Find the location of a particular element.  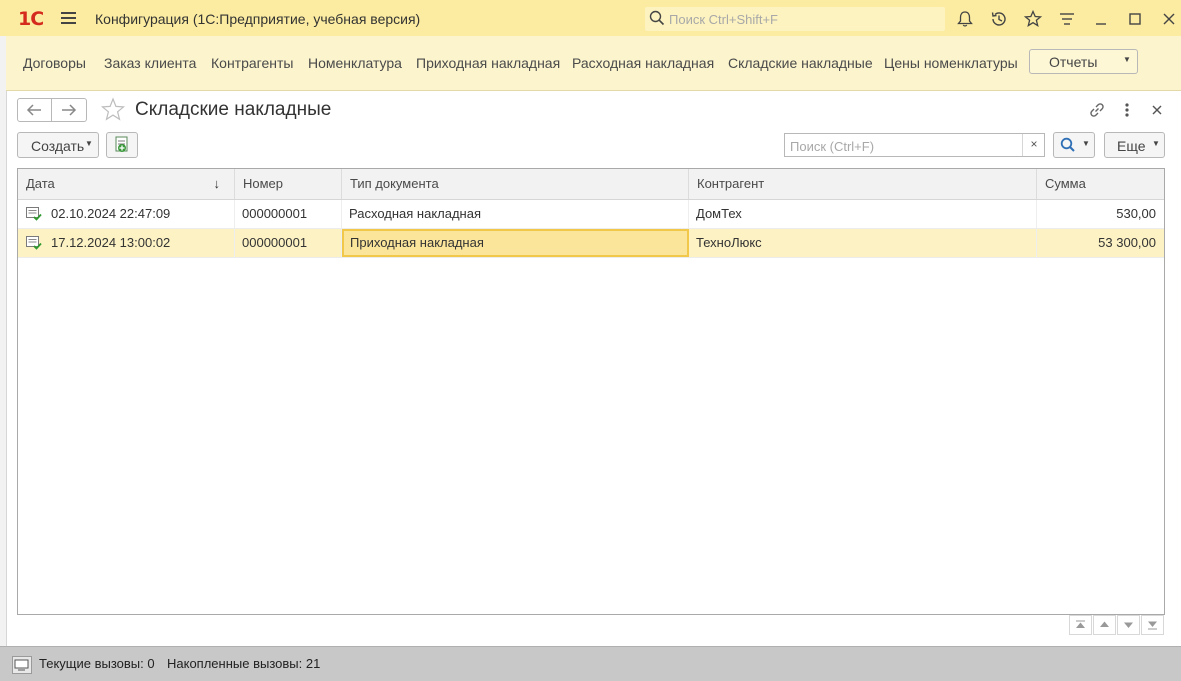

arrow-right-icon is located at coordinates (69, 110).